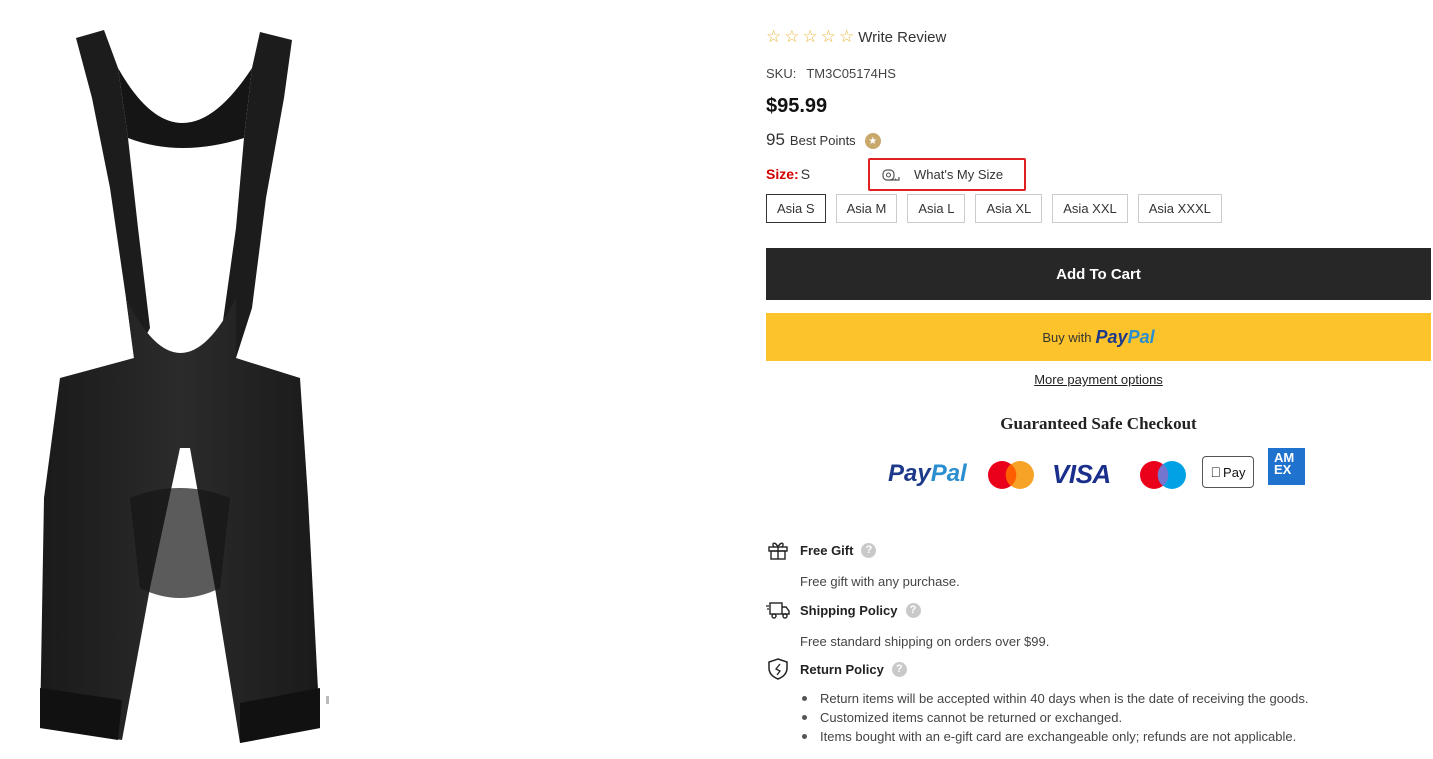  What do you see at coordinates (796, 208) in the screenshot?
I see `size-option-asia-s: Asia S` at bounding box center [796, 208].